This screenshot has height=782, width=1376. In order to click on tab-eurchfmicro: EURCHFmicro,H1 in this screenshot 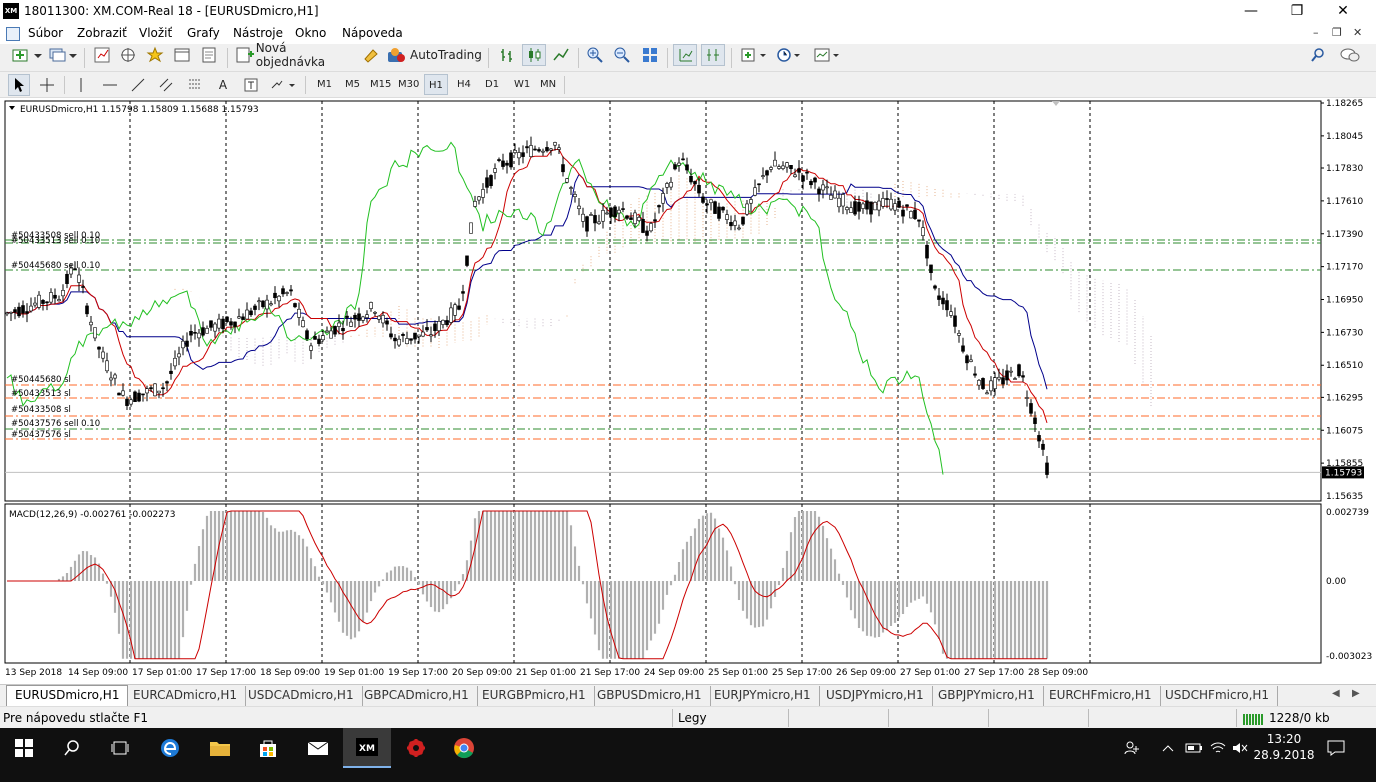, I will do `click(1101, 696)`.